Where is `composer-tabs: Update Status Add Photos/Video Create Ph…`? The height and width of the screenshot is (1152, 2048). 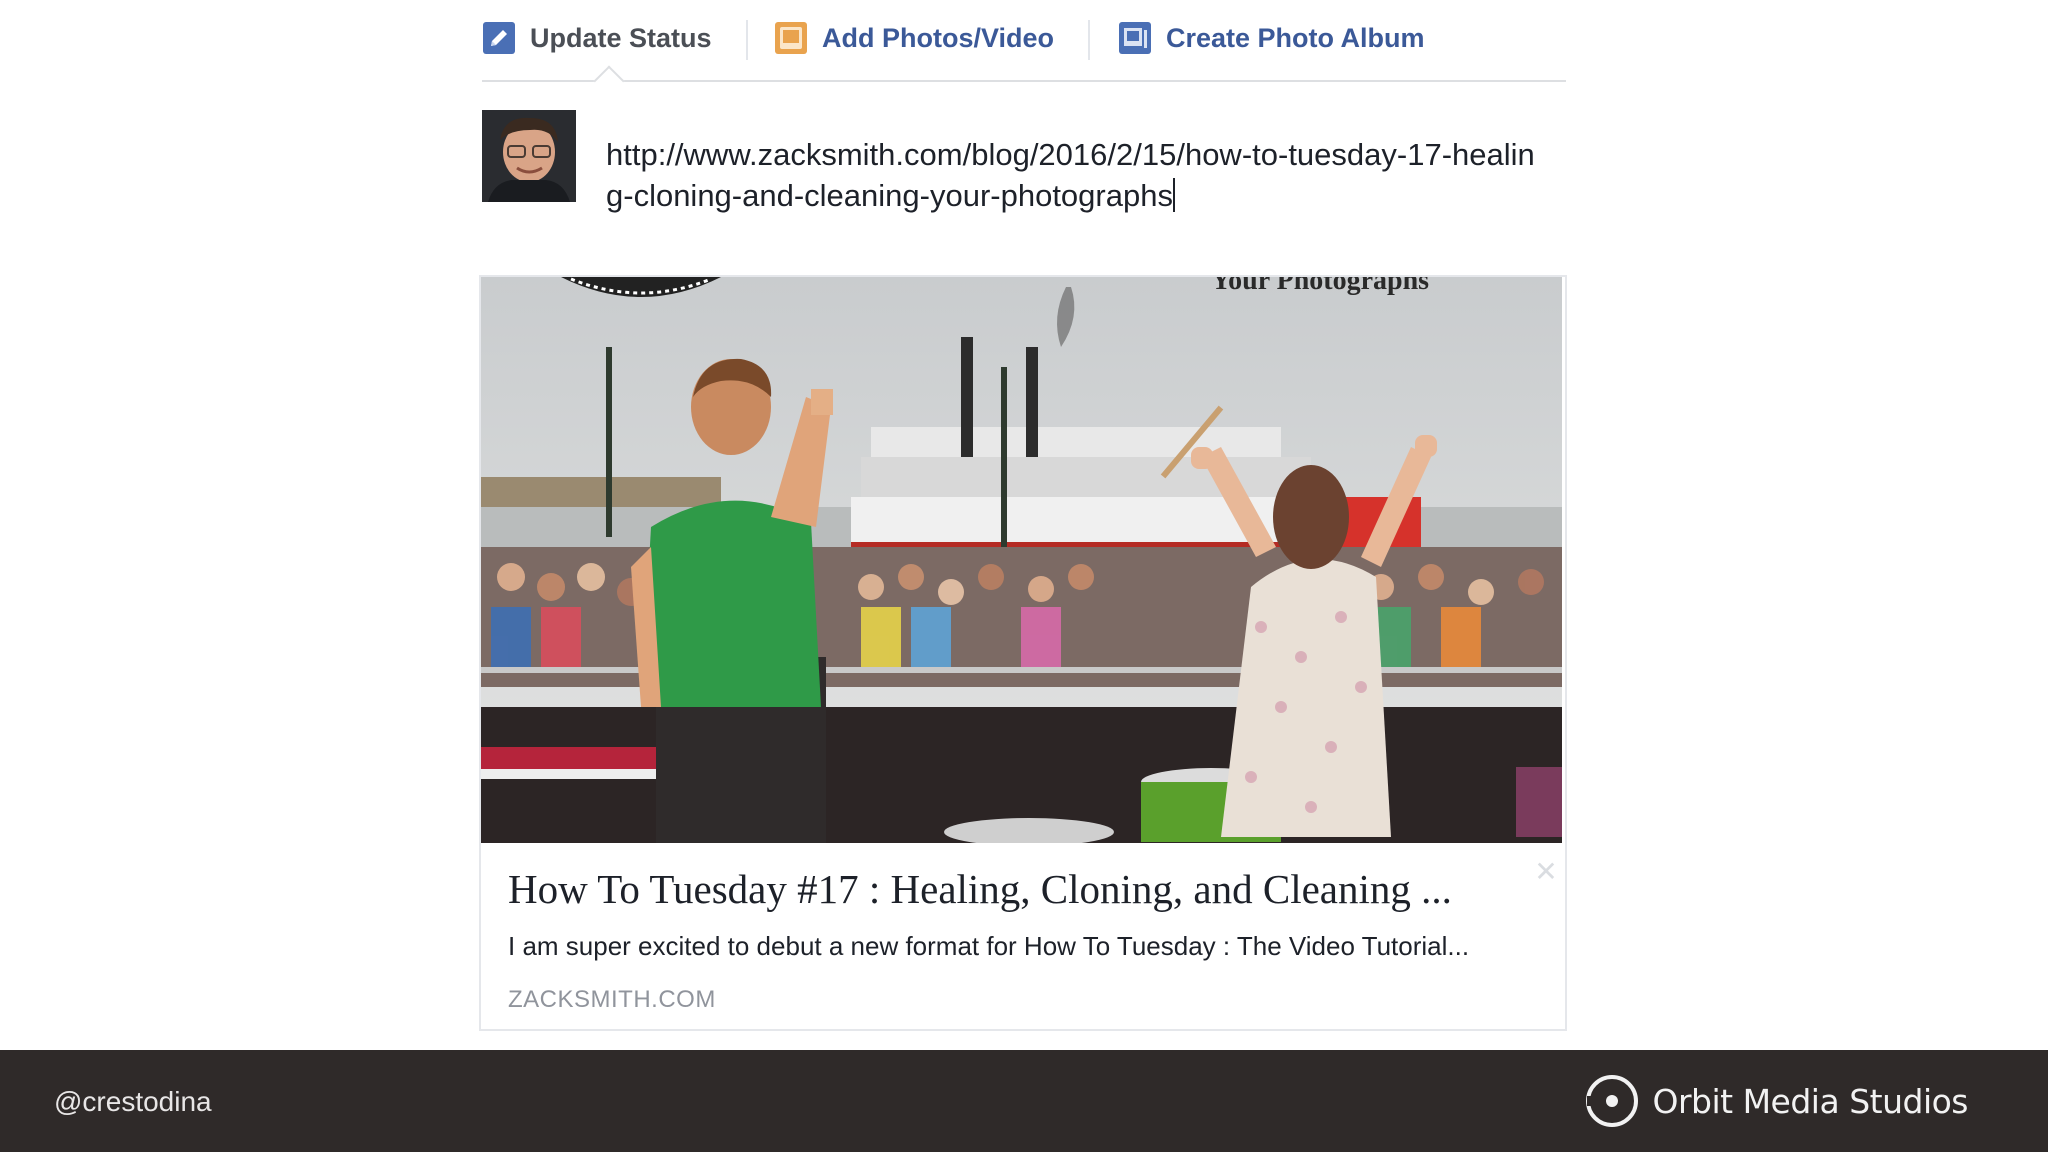 composer-tabs: Update Status Add Photos/Video Create Ph… is located at coordinates (1024, 46).